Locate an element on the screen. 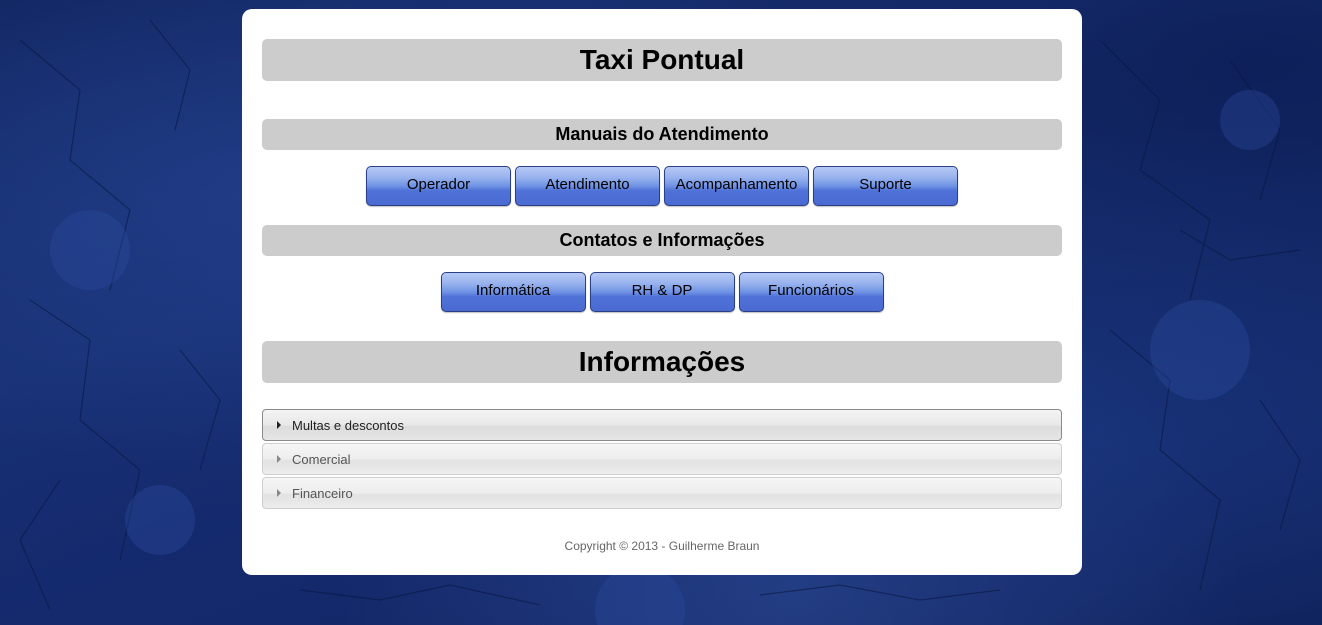  section-heading-manuais: Manuais do Atendimento is located at coordinates (662, 134).